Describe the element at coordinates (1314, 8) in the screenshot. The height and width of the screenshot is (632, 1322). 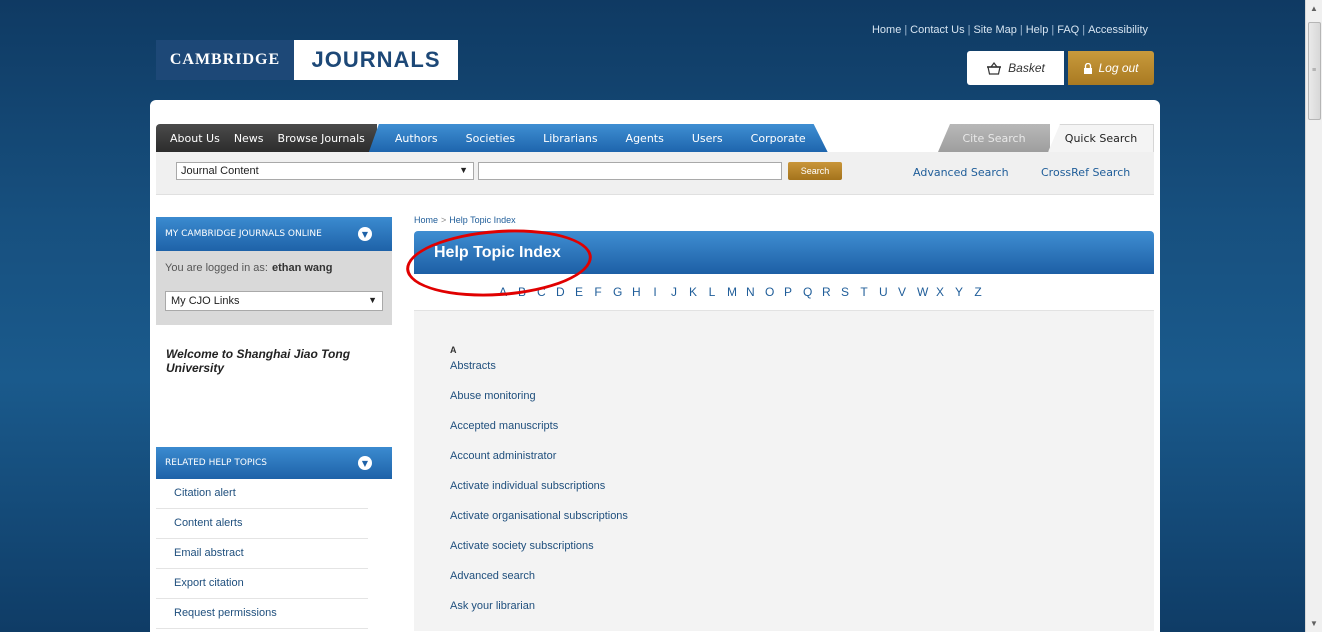
I see `scroll-up-arrow-icon: ▲` at that location.